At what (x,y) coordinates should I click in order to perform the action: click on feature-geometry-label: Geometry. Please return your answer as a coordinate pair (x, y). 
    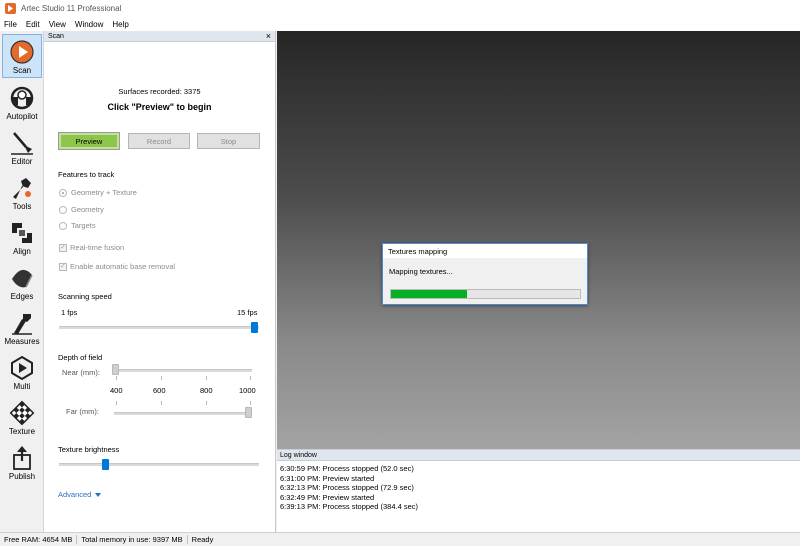
    Looking at the image, I should click on (87, 209).